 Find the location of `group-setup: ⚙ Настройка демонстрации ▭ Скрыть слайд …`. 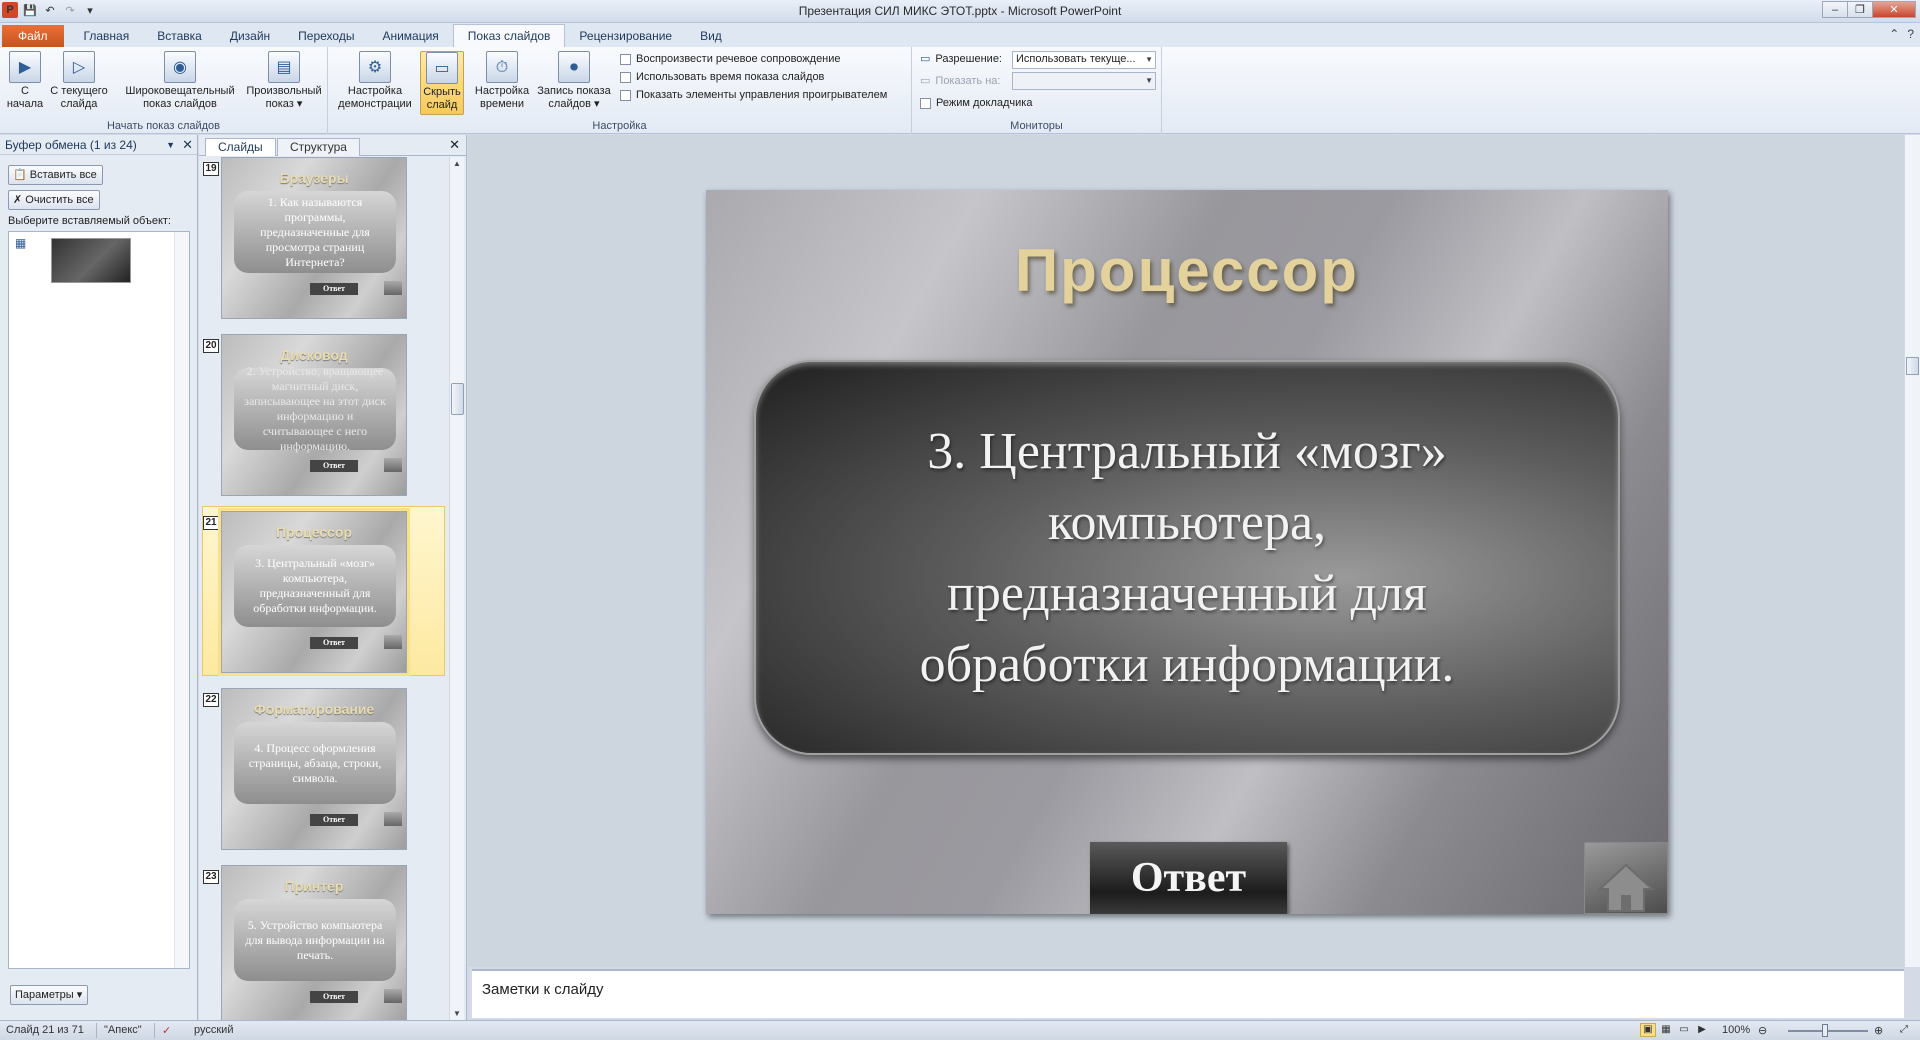

group-setup: ⚙ Настройка демонстрации ▭ Скрыть слайд … is located at coordinates (620, 90).